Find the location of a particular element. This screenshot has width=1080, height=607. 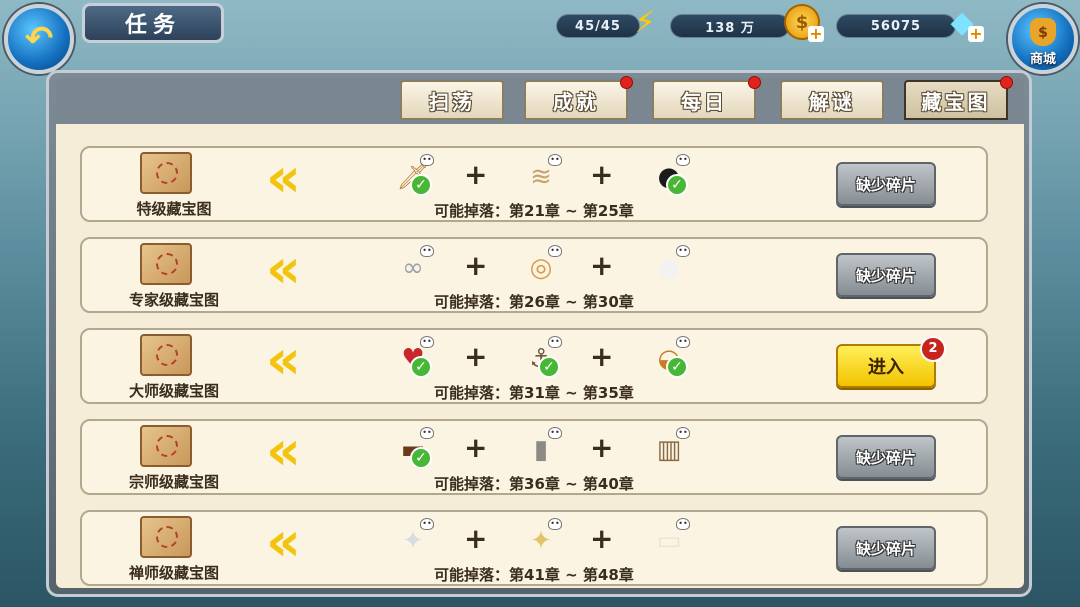

fragment-slot: ●••✓ is located at coordinates (669, 176).